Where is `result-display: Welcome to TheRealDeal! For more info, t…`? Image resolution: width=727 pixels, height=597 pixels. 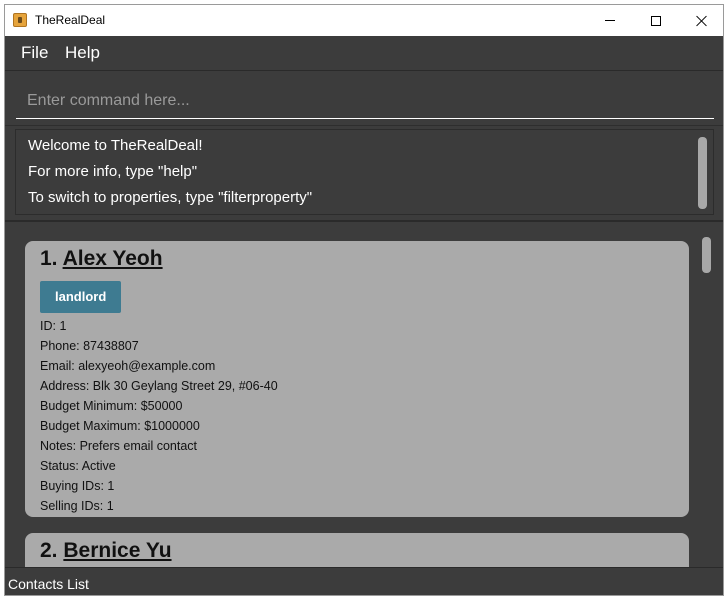 result-display: Welcome to TheRealDeal! For more info, t… is located at coordinates (364, 172).